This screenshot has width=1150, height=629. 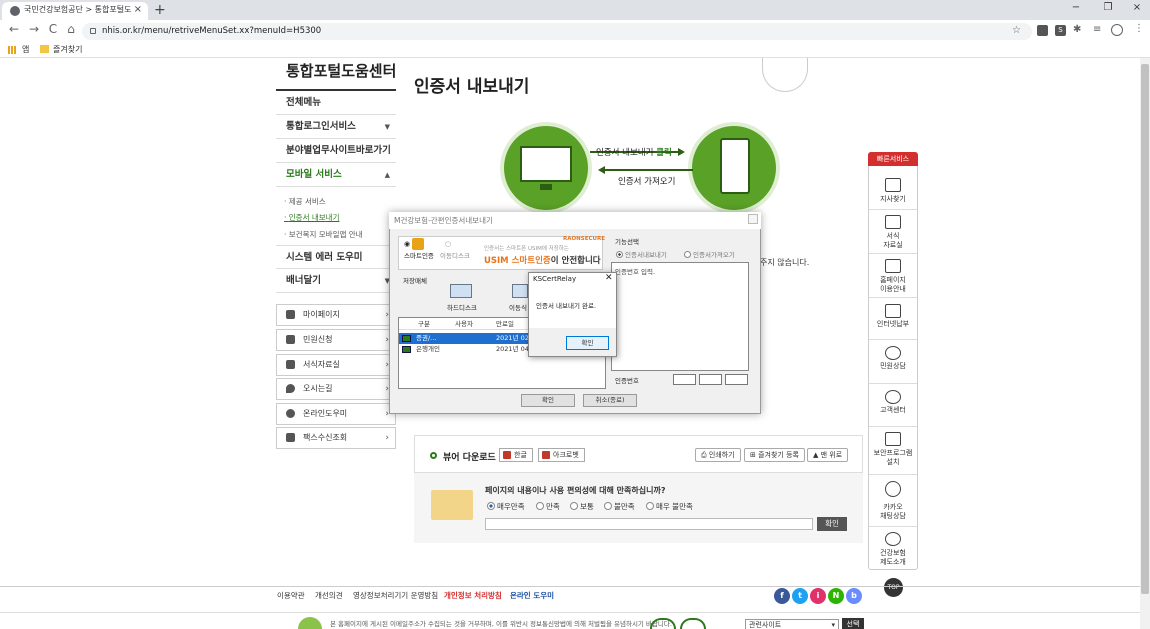 I want to click on maximize-button: ❐, so click(x=1108, y=7).